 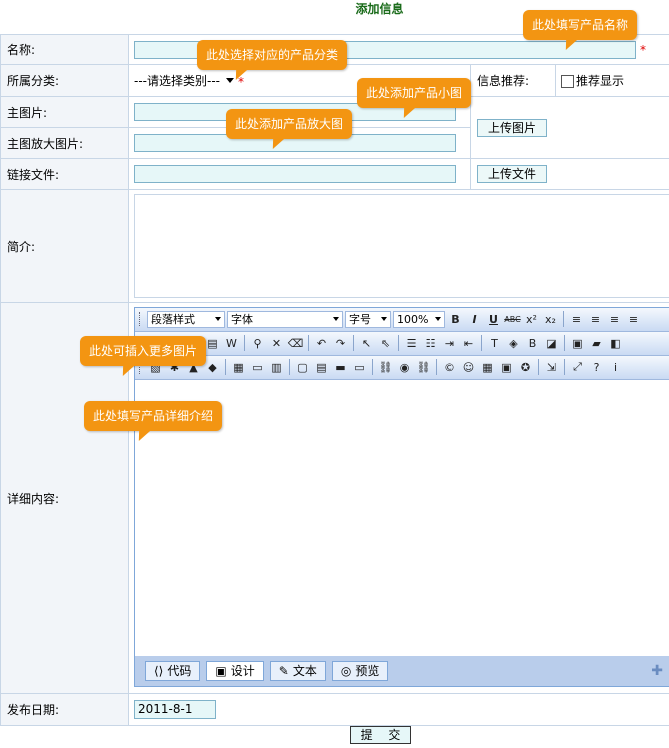 I want to click on editor-toolbar-row-1: 段落样式 字体 字号 100% B I U ABC x² x₂ ≡ ≡ ≡ ≡, so click(x=402, y=319).